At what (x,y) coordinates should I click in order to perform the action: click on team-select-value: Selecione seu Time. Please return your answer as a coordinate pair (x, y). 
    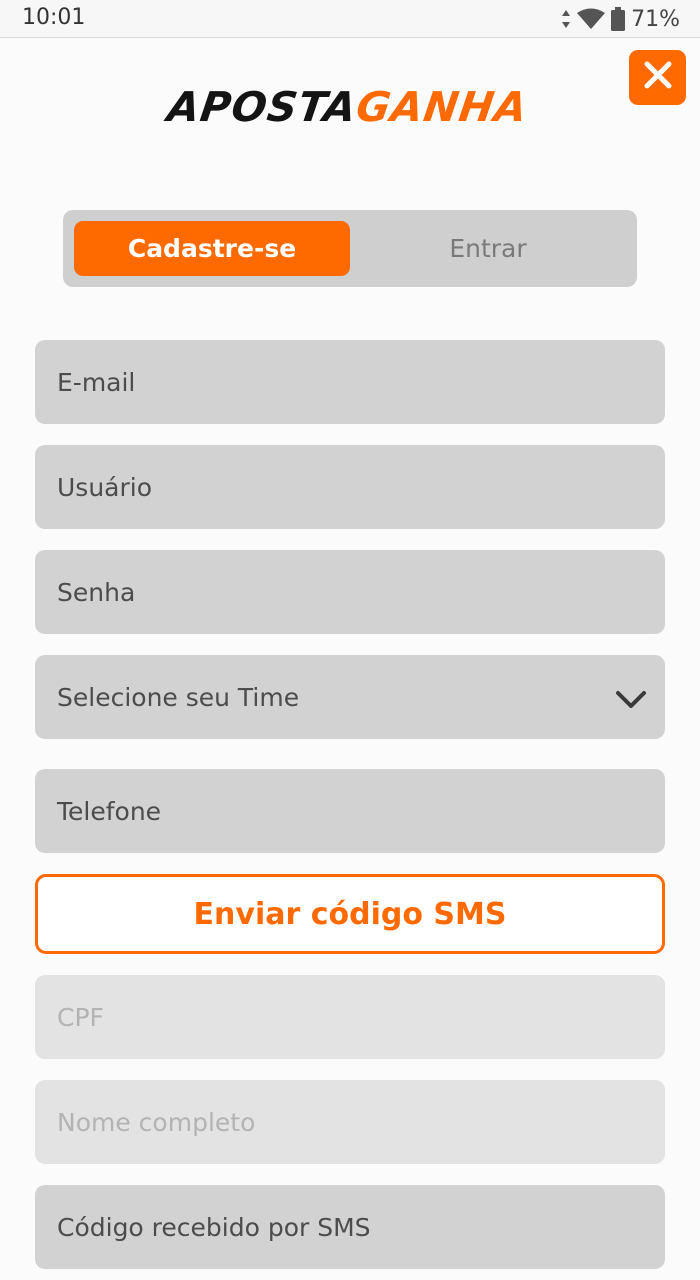
    Looking at the image, I should click on (178, 697).